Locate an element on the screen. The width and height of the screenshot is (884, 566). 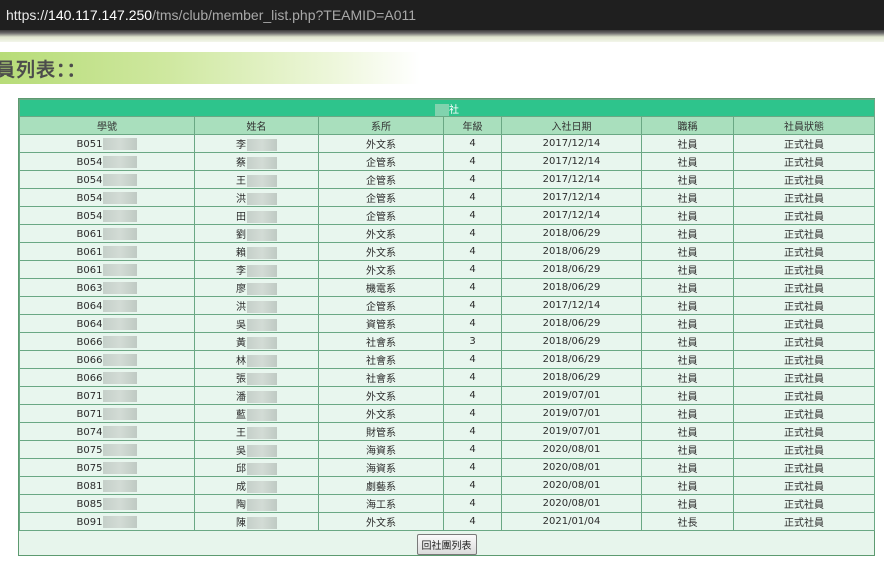
grade-cell: 3 is located at coordinates (472, 341).